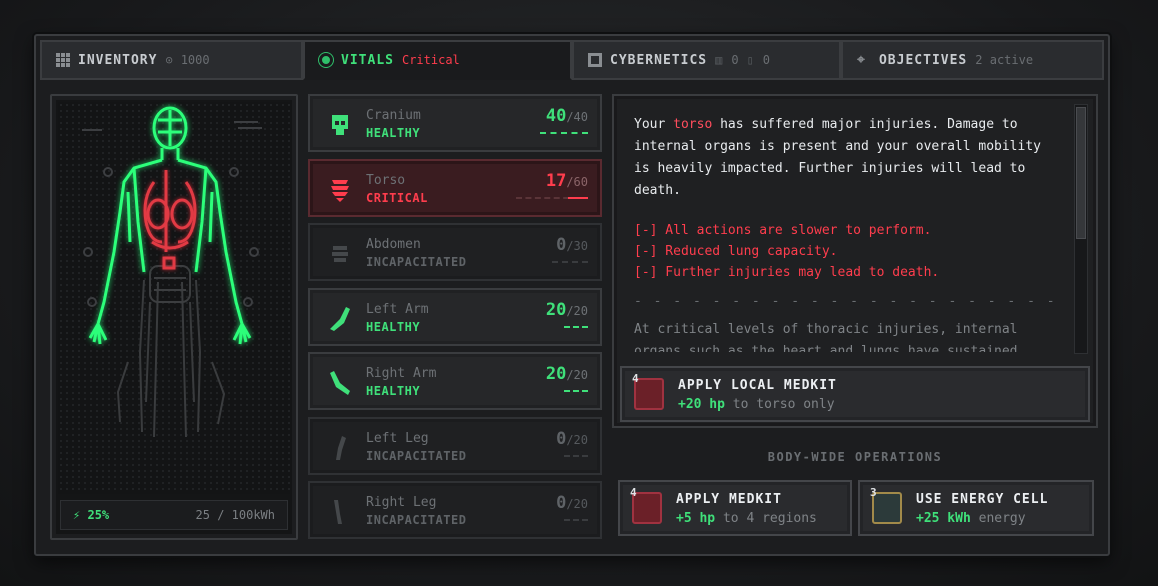  What do you see at coordinates (340, 125) in the screenshot?
I see `skull-icon` at bounding box center [340, 125].